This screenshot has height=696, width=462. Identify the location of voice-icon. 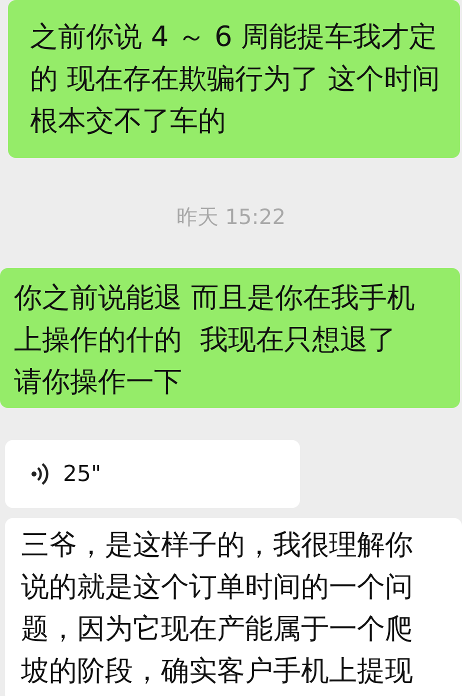
(40, 474).